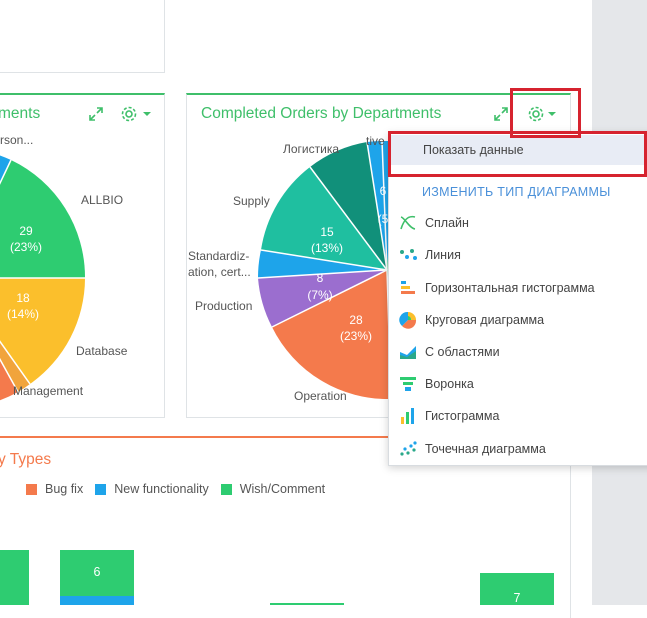 This screenshot has height=618, width=647. What do you see at coordinates (23, 298) in the screenshot?
I see `left-slice-value-18: 18` at bounding box center [23, 298].